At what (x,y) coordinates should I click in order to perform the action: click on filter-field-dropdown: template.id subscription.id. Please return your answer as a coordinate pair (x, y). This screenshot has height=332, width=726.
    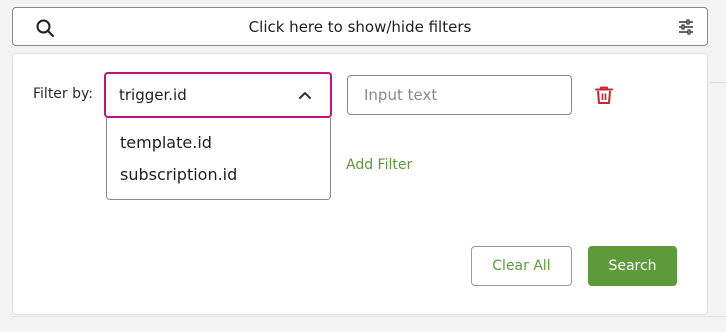
    Looking at the image, I should click on (218, 159).